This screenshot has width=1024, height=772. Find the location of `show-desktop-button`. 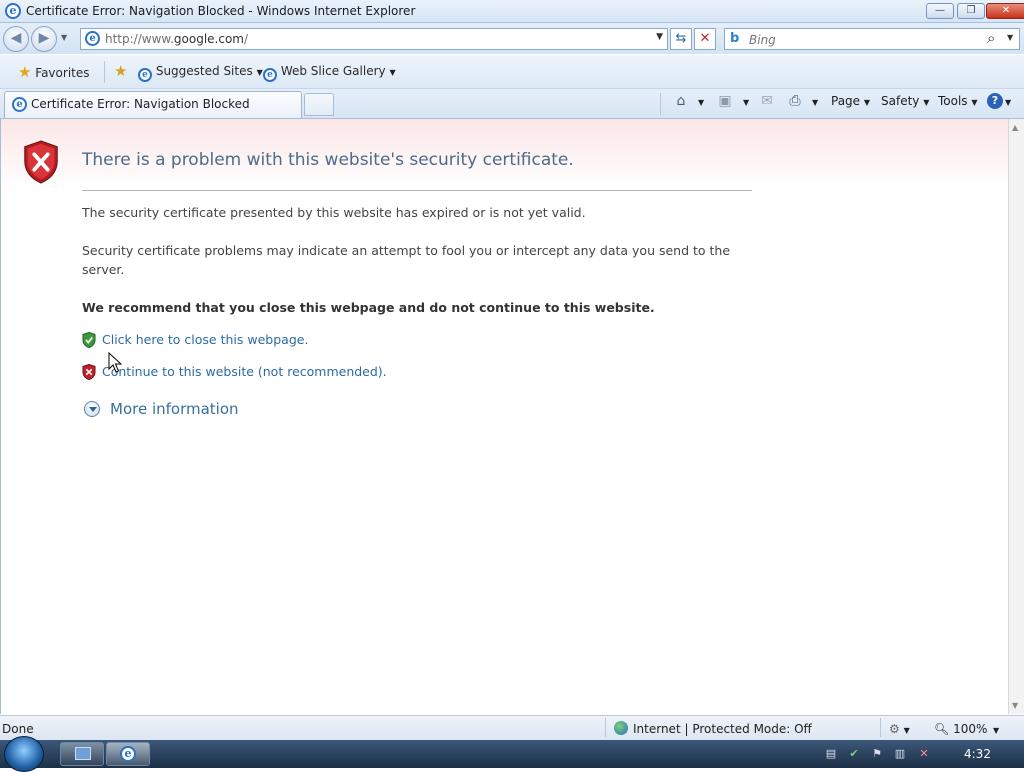

show-desktop-button is located at coordinates (82, 754).